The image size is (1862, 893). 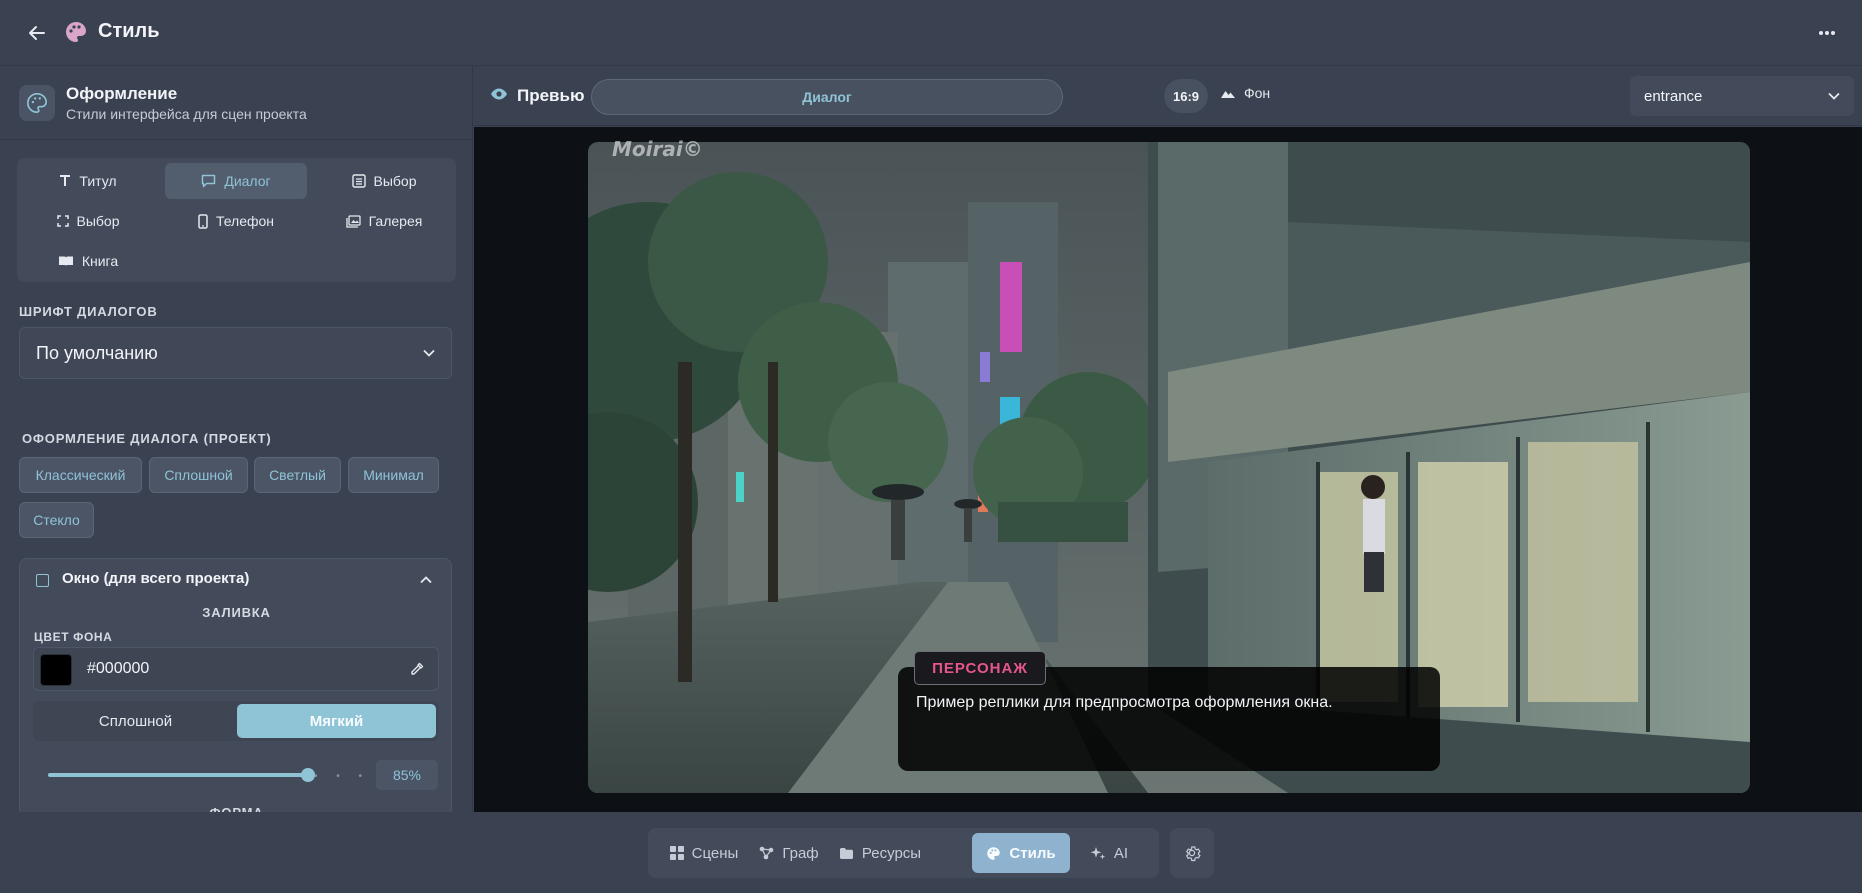 What do you see at coordinates (393, 475) in the screenshot?
I see `preset-minimal: Минимал` at bounding box center [393, 475].